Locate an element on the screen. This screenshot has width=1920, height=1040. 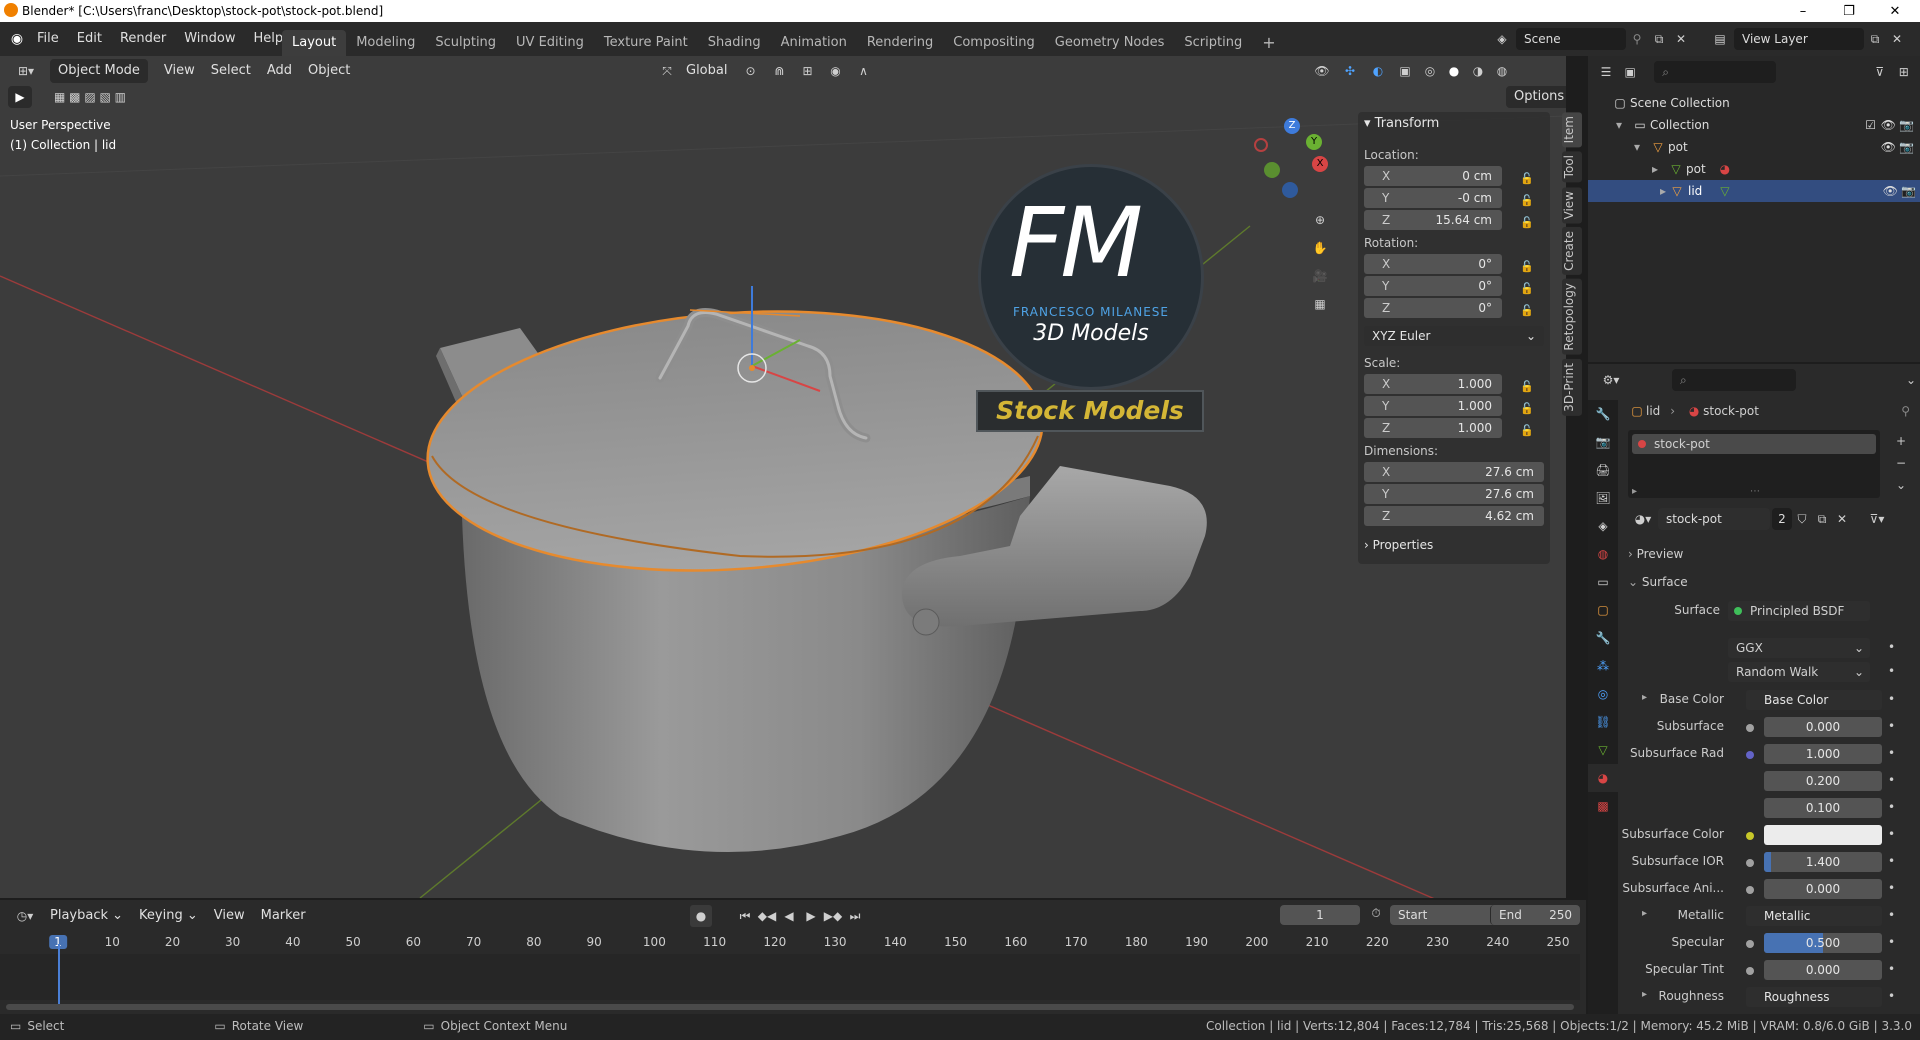
timeline-menu-view: View is located at coordinates (229, 916).